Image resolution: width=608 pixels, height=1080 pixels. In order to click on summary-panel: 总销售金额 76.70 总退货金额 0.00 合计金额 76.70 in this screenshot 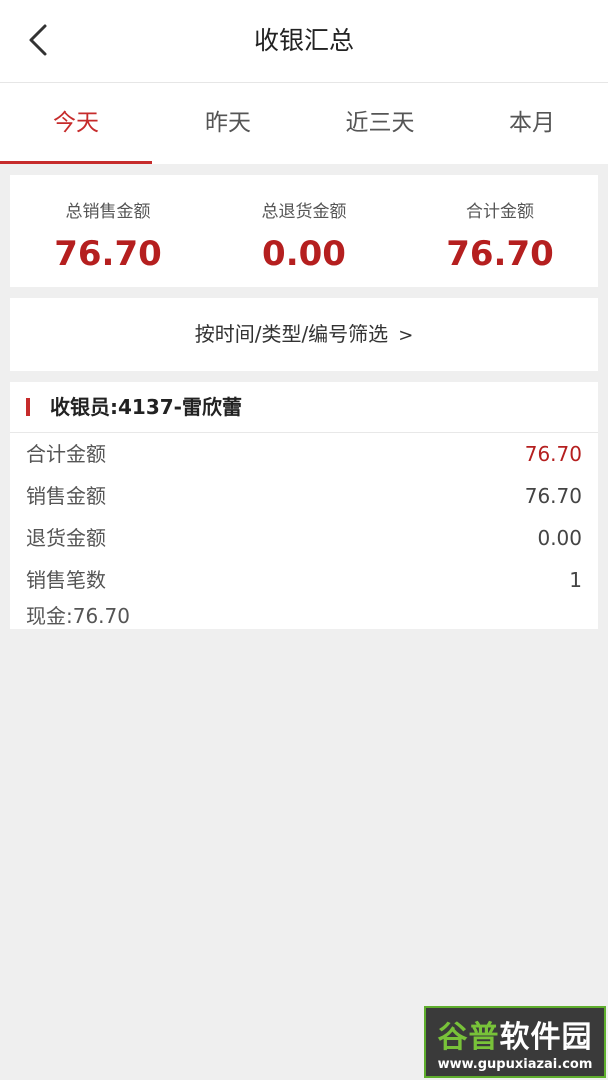, I will do `click(304, 231)`.